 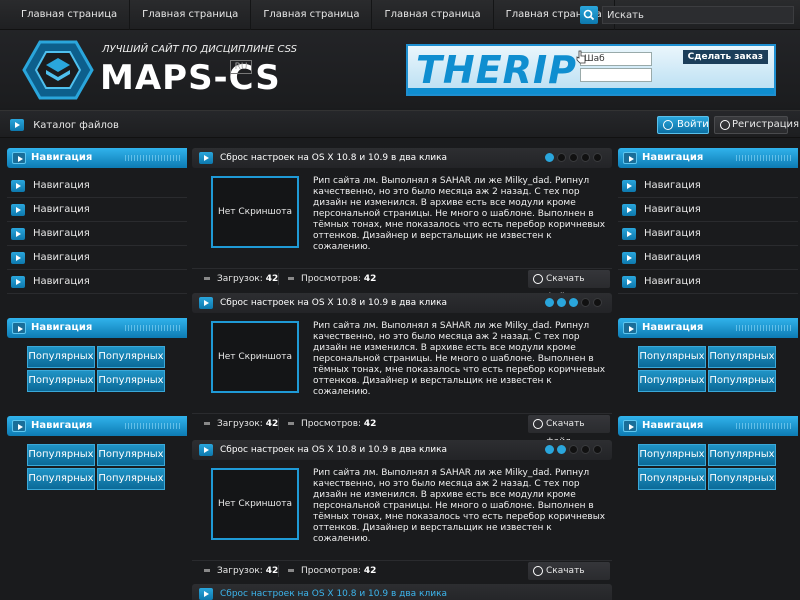 I want to click on banner-brand: THERIP, so click(x=496, y=70).